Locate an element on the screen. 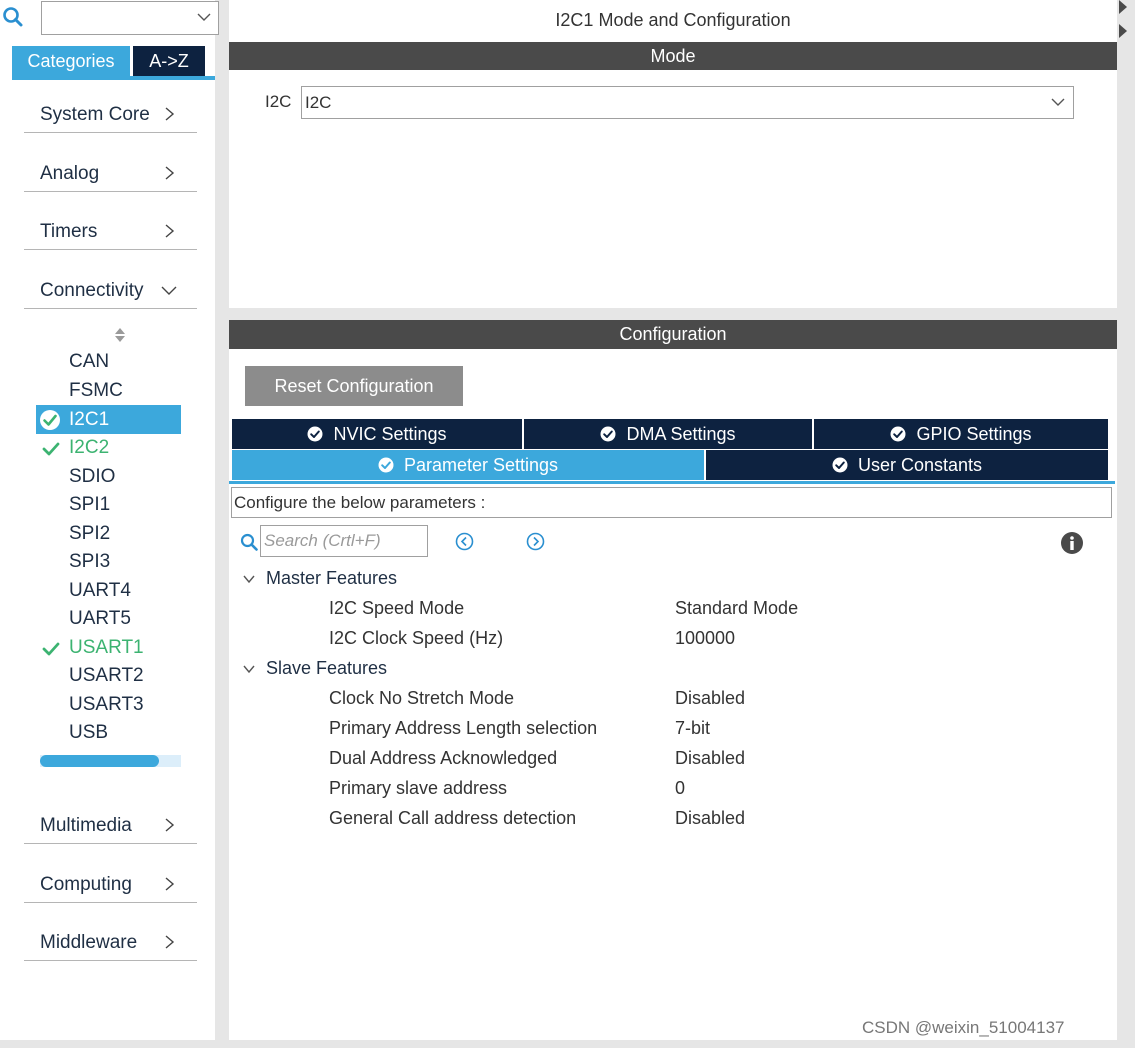 The width and height of the screenshot is (1135, 1048). tab-nvic-settings: NVIC Settings is located at coordinates (377, 434).